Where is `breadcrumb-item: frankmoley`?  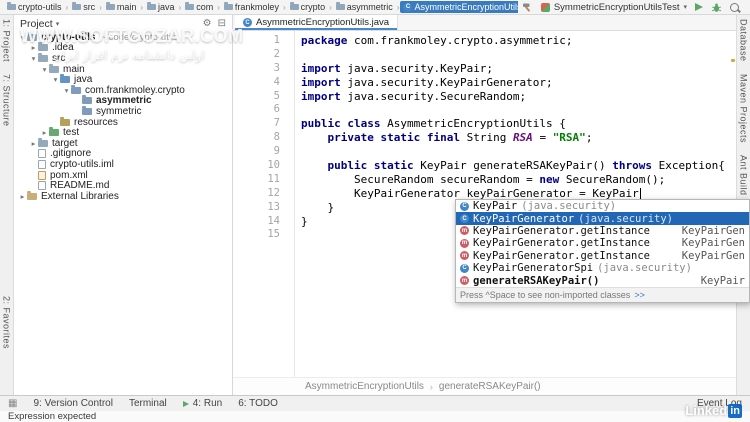
breadcrumb-item: frankmoley is located at coordinates (251, 7).